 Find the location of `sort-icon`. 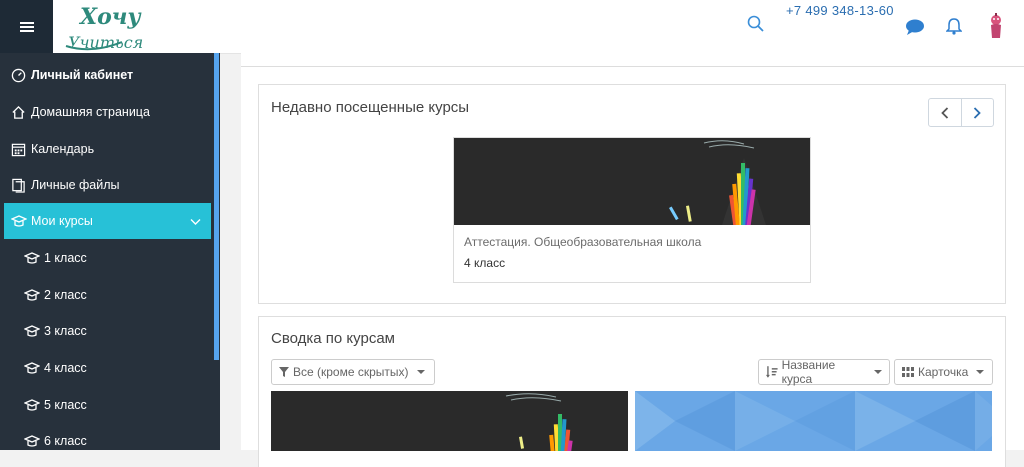

sort-icon is located at coordinates (772, 372).